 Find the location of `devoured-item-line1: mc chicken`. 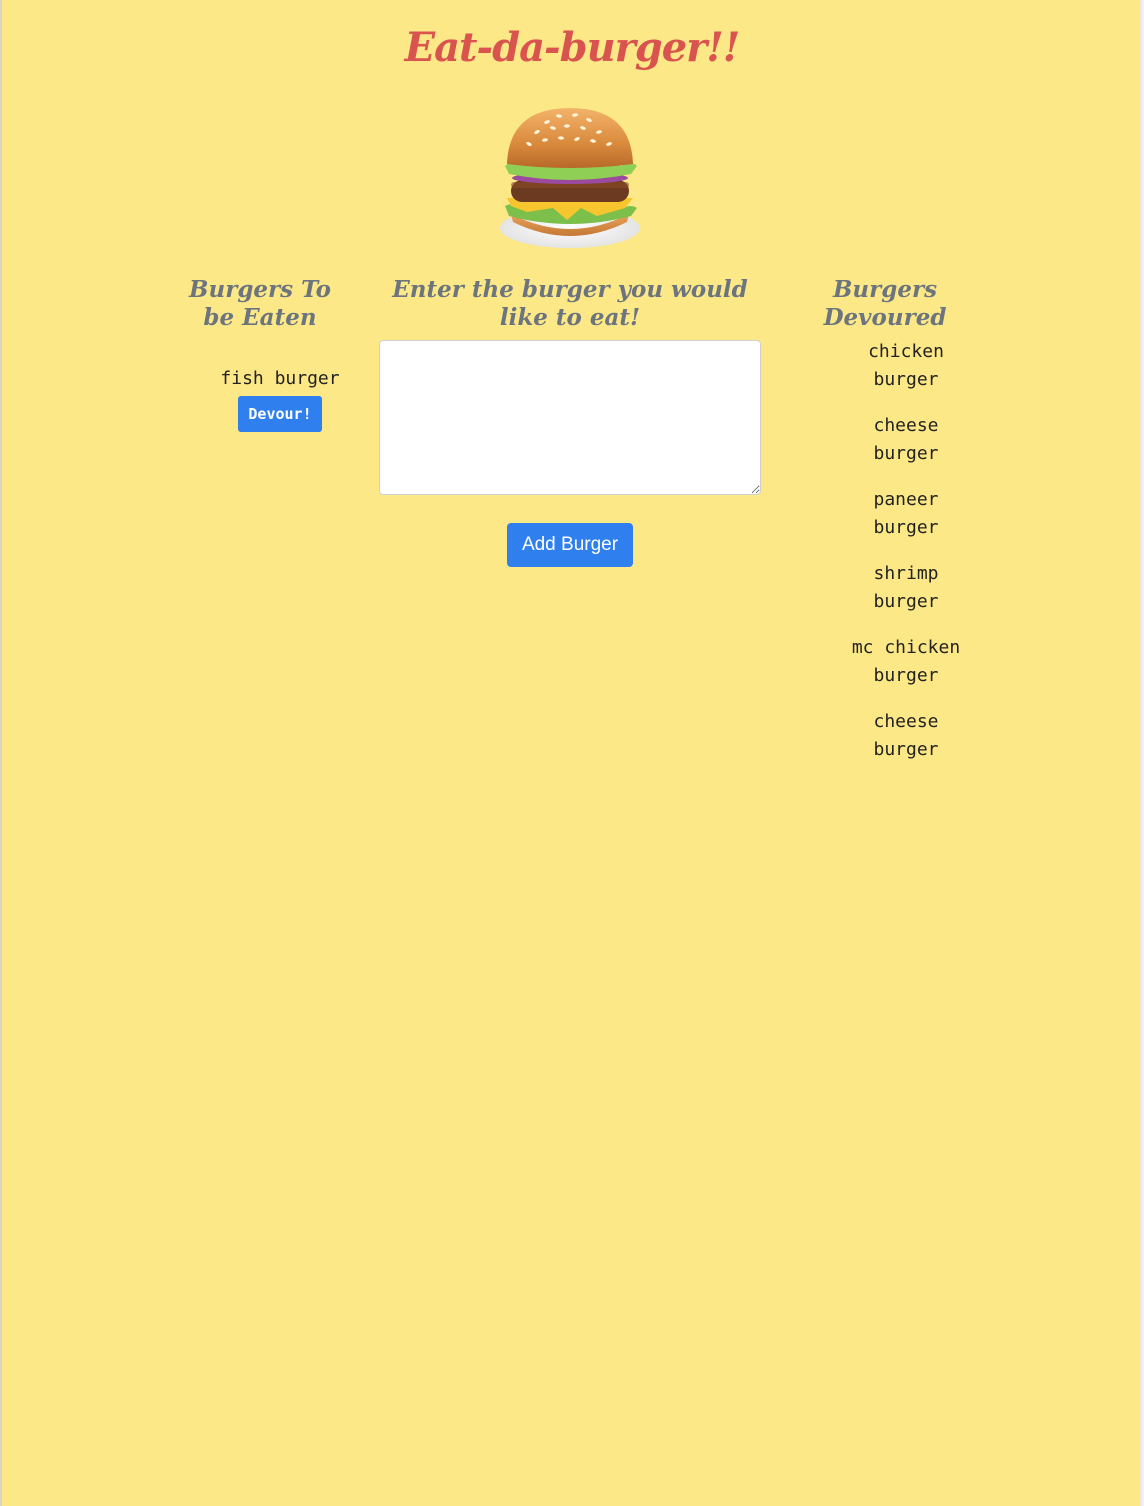

devoured-item-line1: mc chicken is located at coordinates (906, 647).